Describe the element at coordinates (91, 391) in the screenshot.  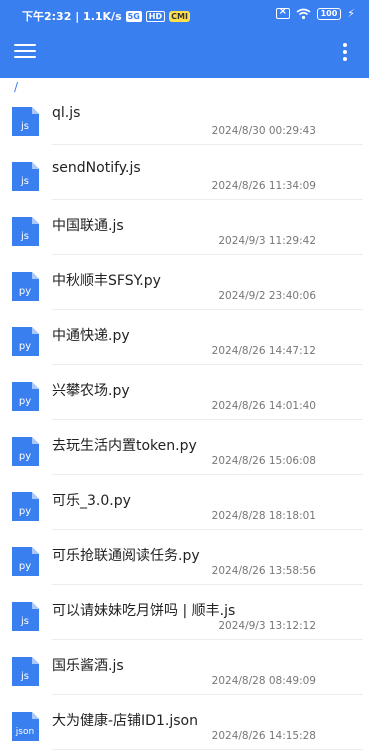
I see `file-name: 兴攀农场.py` at that location.